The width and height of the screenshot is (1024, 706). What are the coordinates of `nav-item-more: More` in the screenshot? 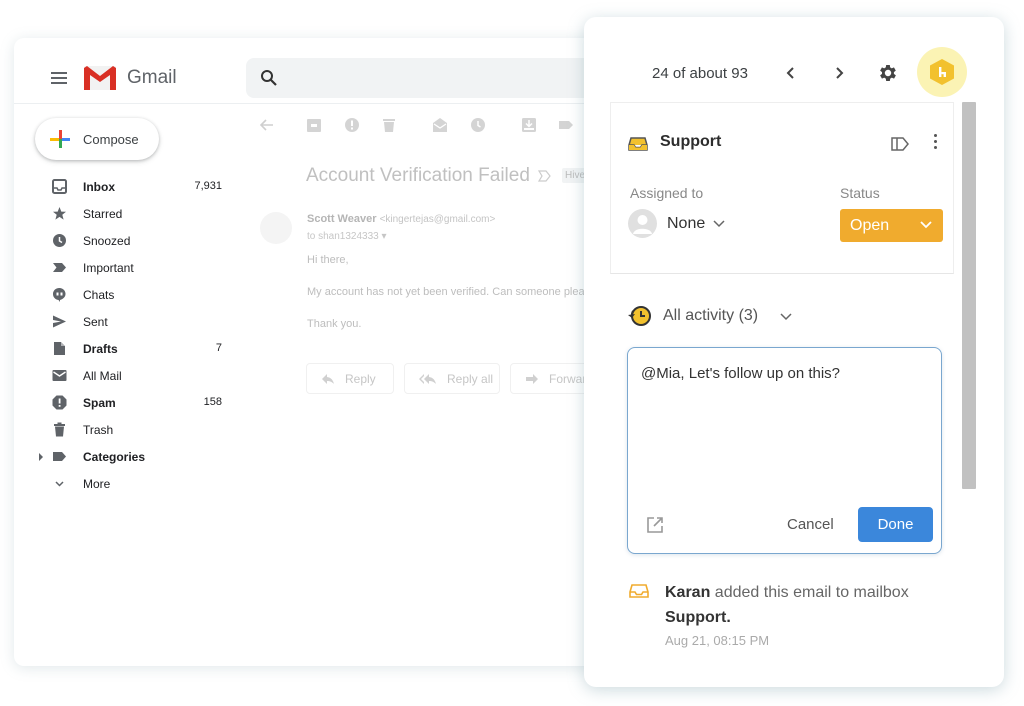 It's located at (126, 483).